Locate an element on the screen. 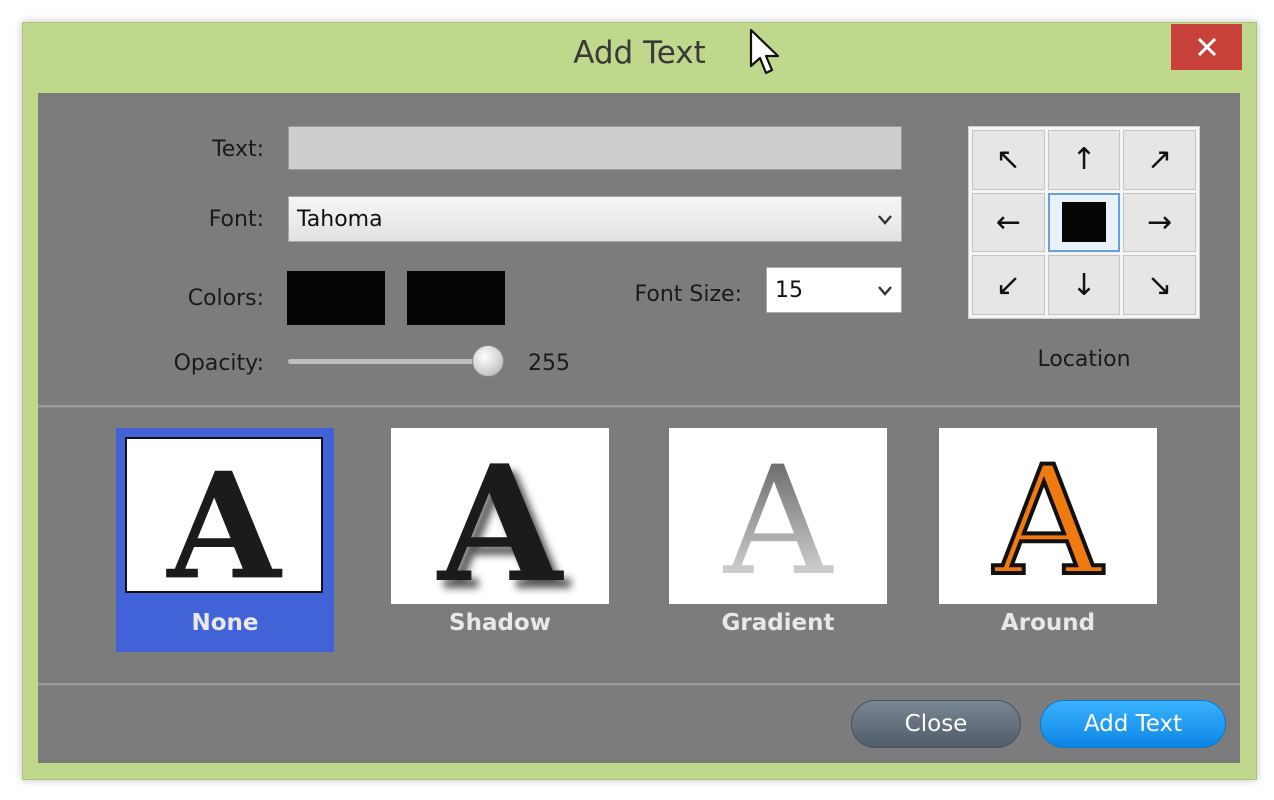  text-input is located at coordinates (595, 148).